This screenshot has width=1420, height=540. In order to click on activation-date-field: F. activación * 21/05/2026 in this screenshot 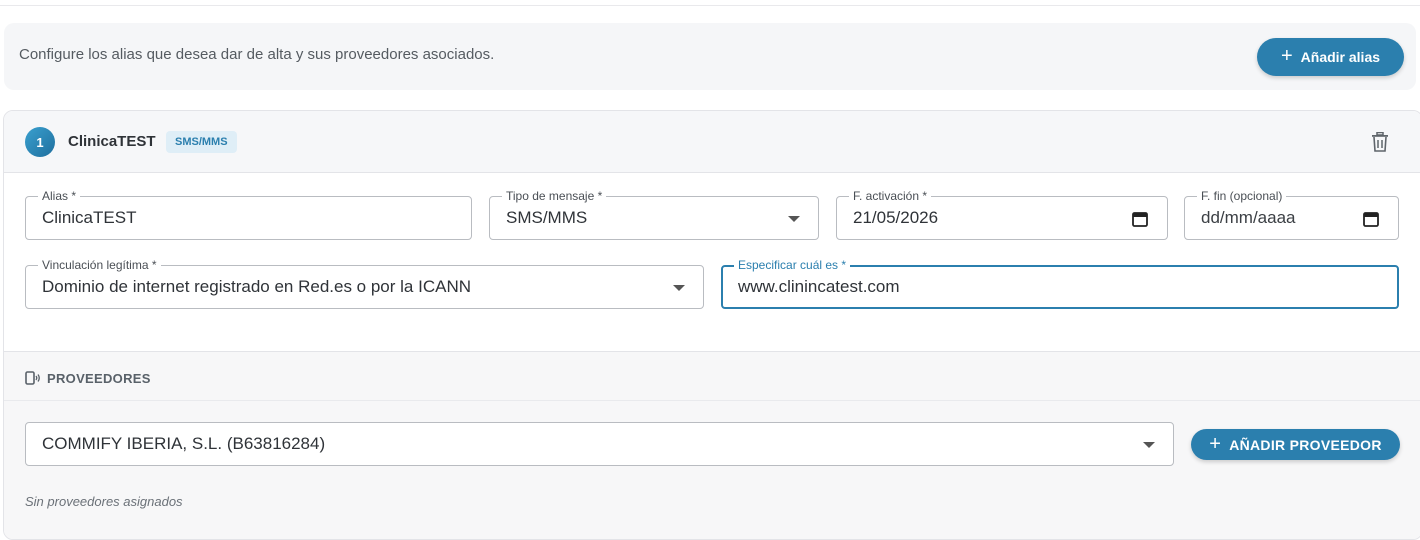, I will do `click(1002, 214)`.